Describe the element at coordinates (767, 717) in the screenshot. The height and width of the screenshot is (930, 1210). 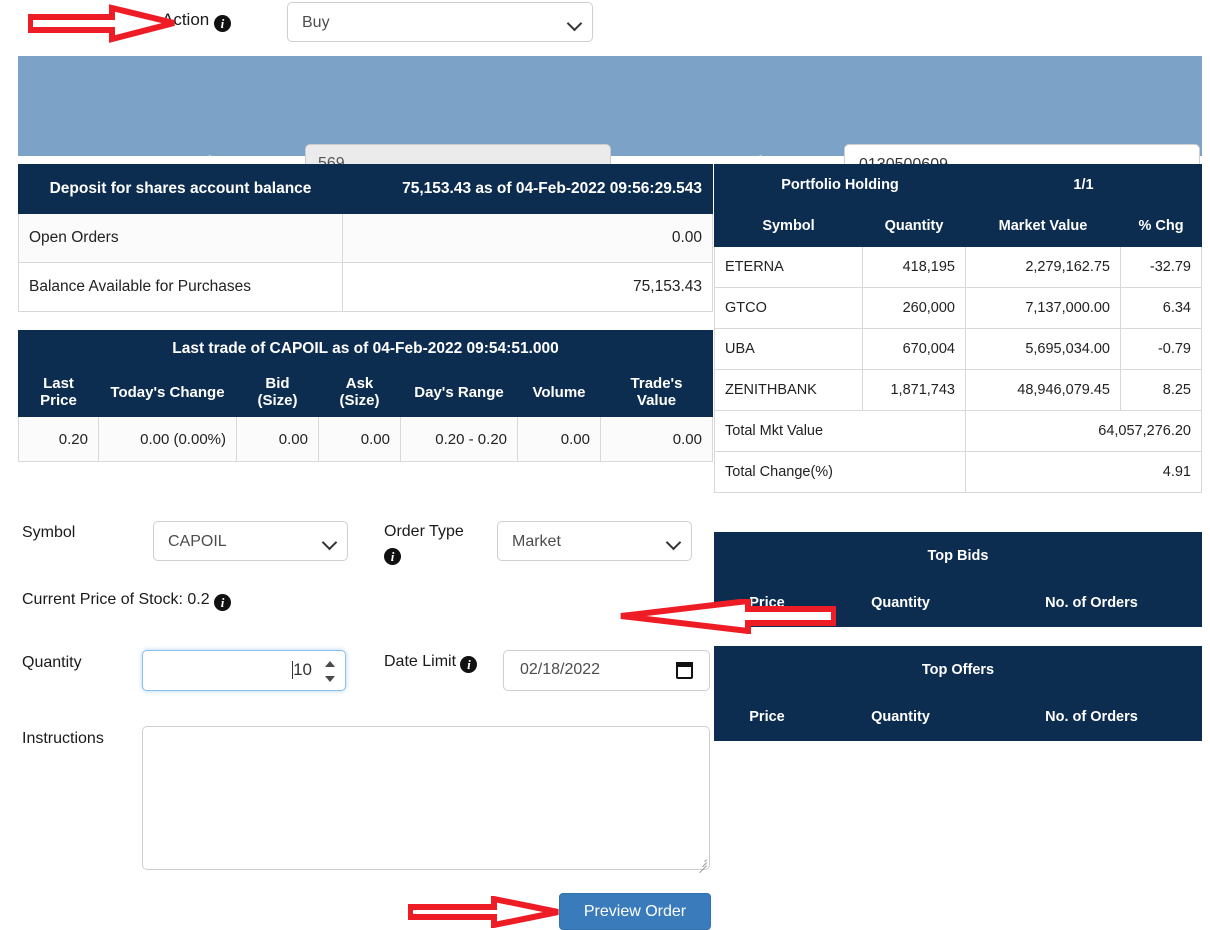
I see `col-offer-price: Price` at that location.